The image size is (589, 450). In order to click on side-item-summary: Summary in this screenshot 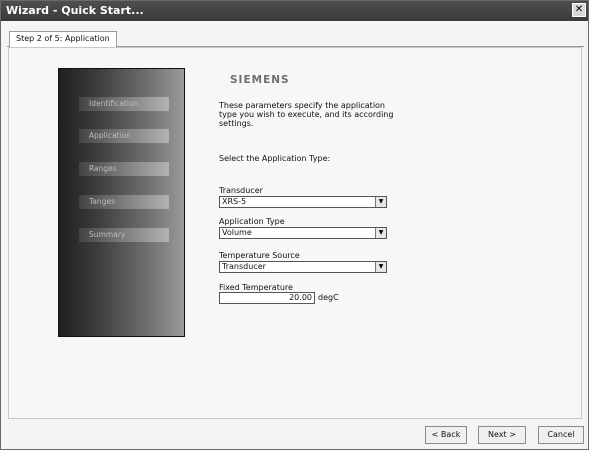, I will do `click(124, 235)`.